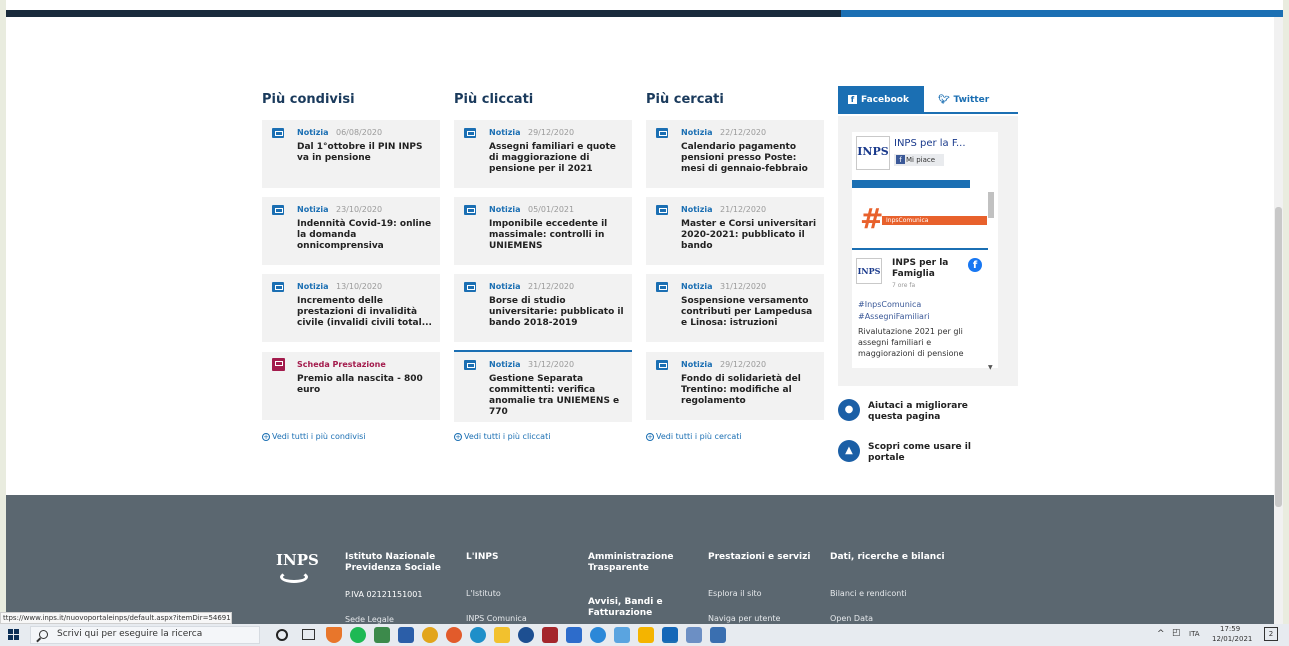  Describe the element at coordinates (145, 635) in the screenshot. I see `taskbar-search: Scrivi qui per eseguire la ricerca` at that location.